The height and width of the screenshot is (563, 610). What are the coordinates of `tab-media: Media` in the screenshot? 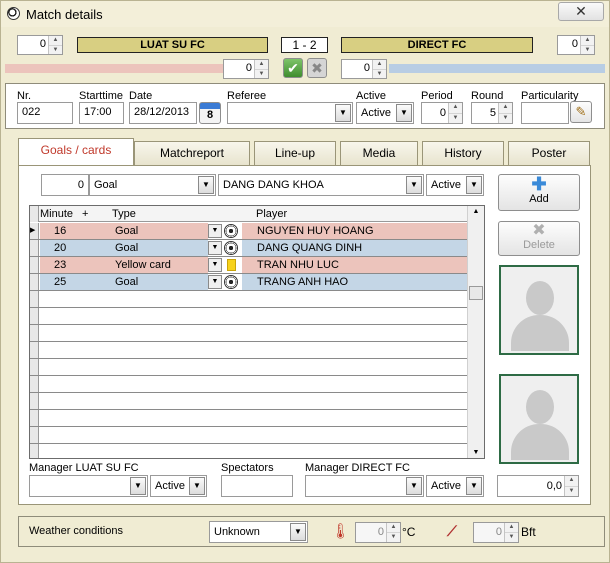 It's located at (379, 153).